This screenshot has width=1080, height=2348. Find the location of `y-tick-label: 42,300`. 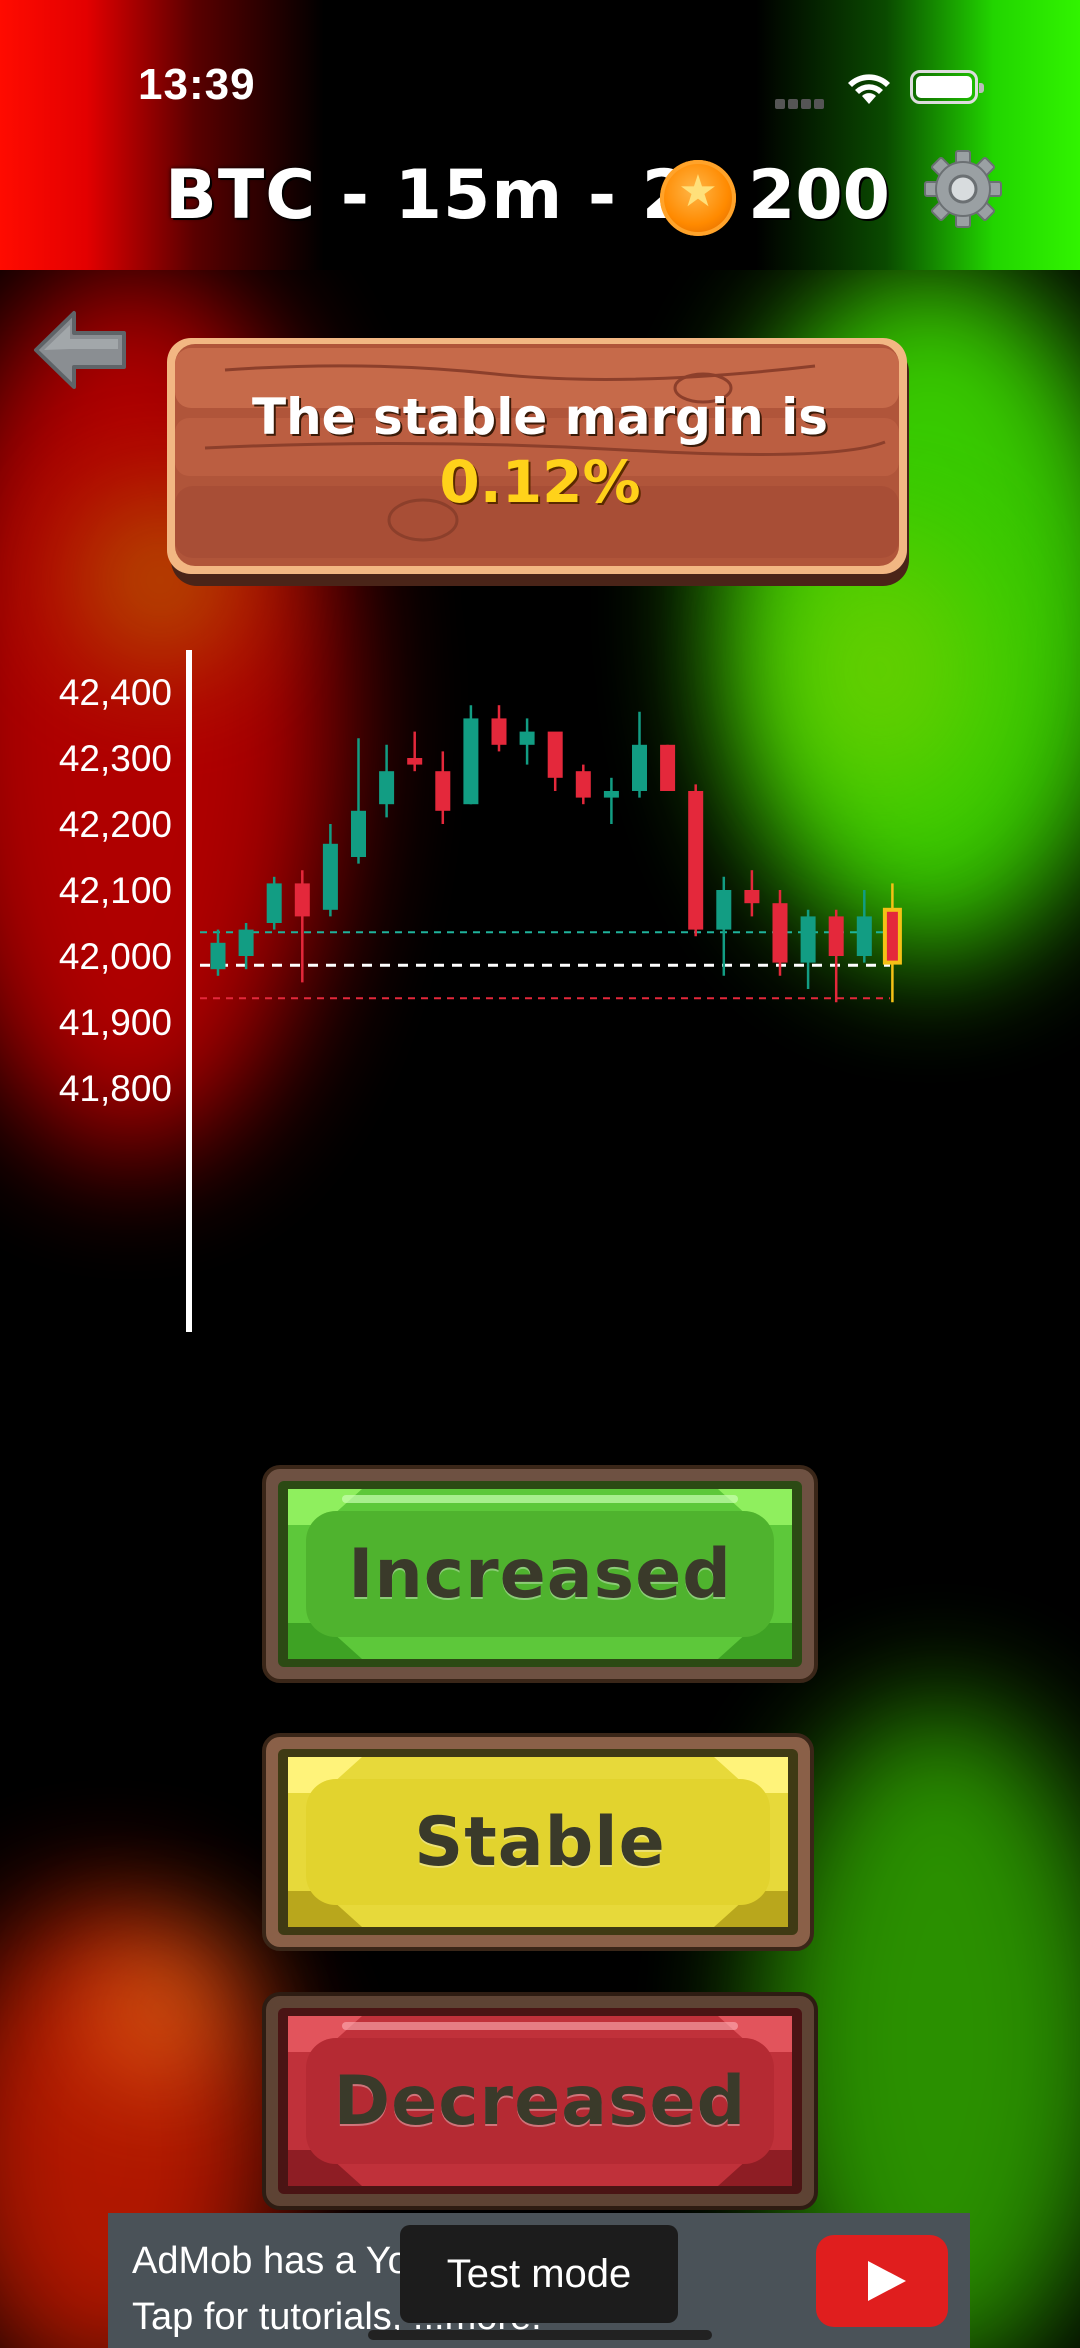

y-tick-label: 42,300 is located at coordinates (115, 758).